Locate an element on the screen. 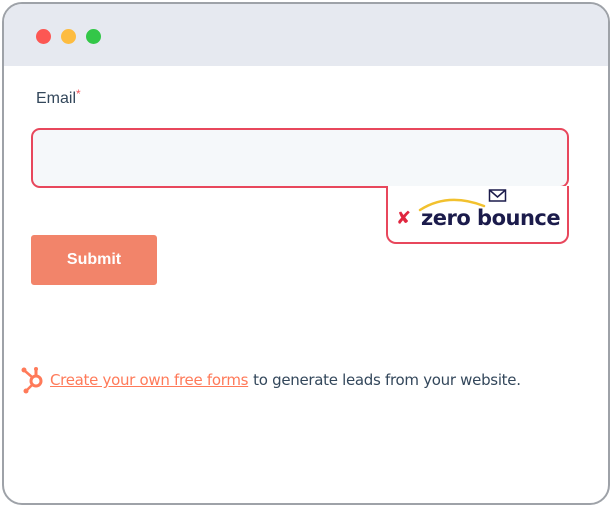 This screenshot has width=614, height=509. x-mark-icon: ✘ is located at coordinates (404, 218).